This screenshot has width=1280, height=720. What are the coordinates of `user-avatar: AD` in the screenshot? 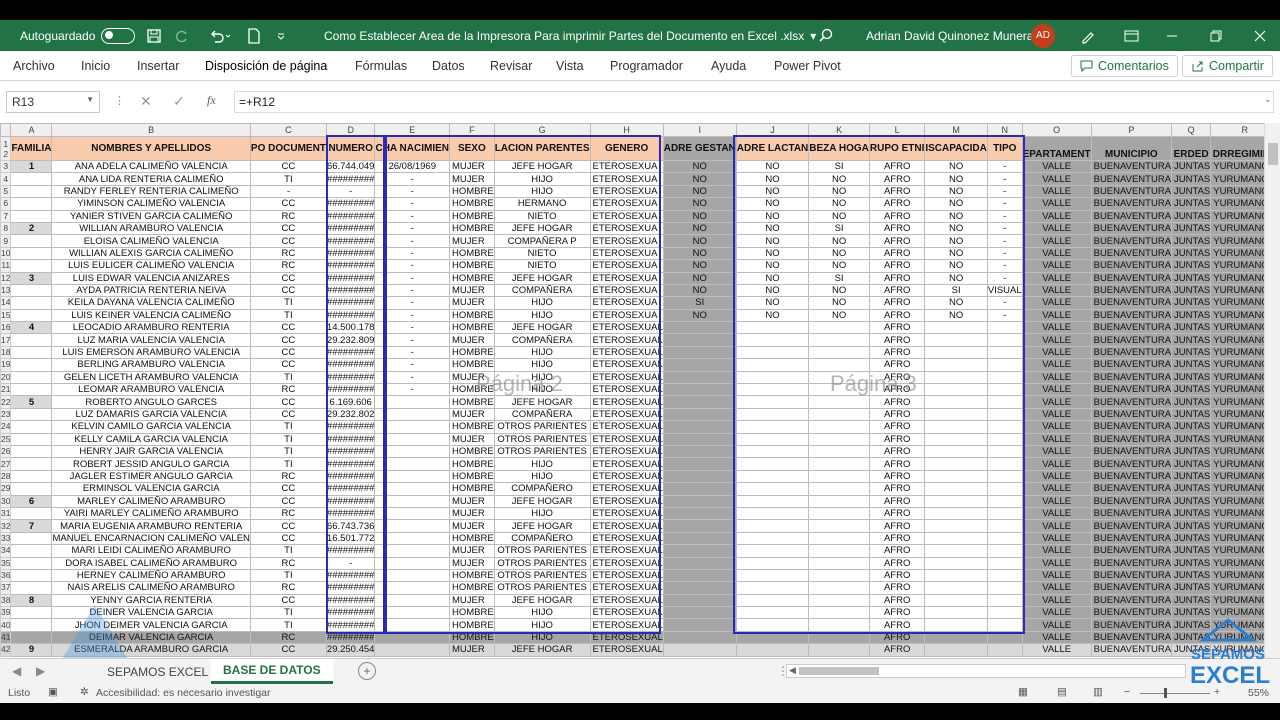 It's located at (1043, 35).